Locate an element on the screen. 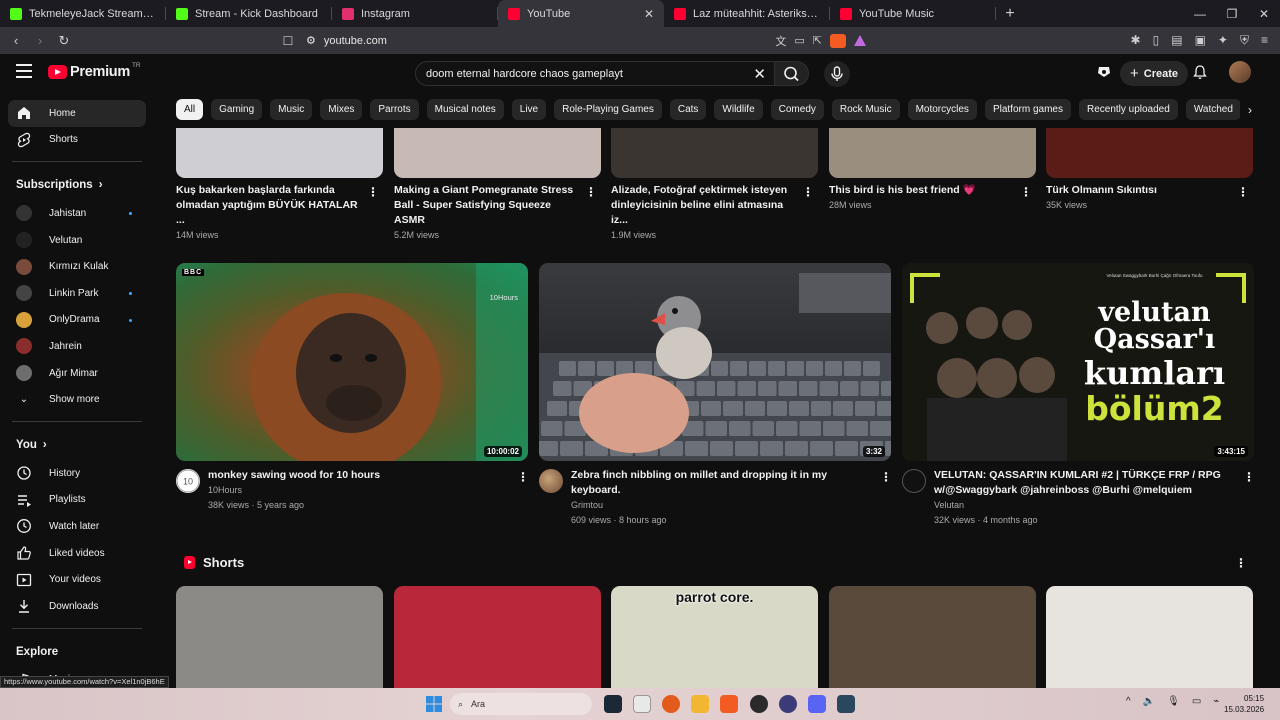 This screenshot has width=1280, height=720. filter-chip: Watched is located at coordinates (1213, 109).